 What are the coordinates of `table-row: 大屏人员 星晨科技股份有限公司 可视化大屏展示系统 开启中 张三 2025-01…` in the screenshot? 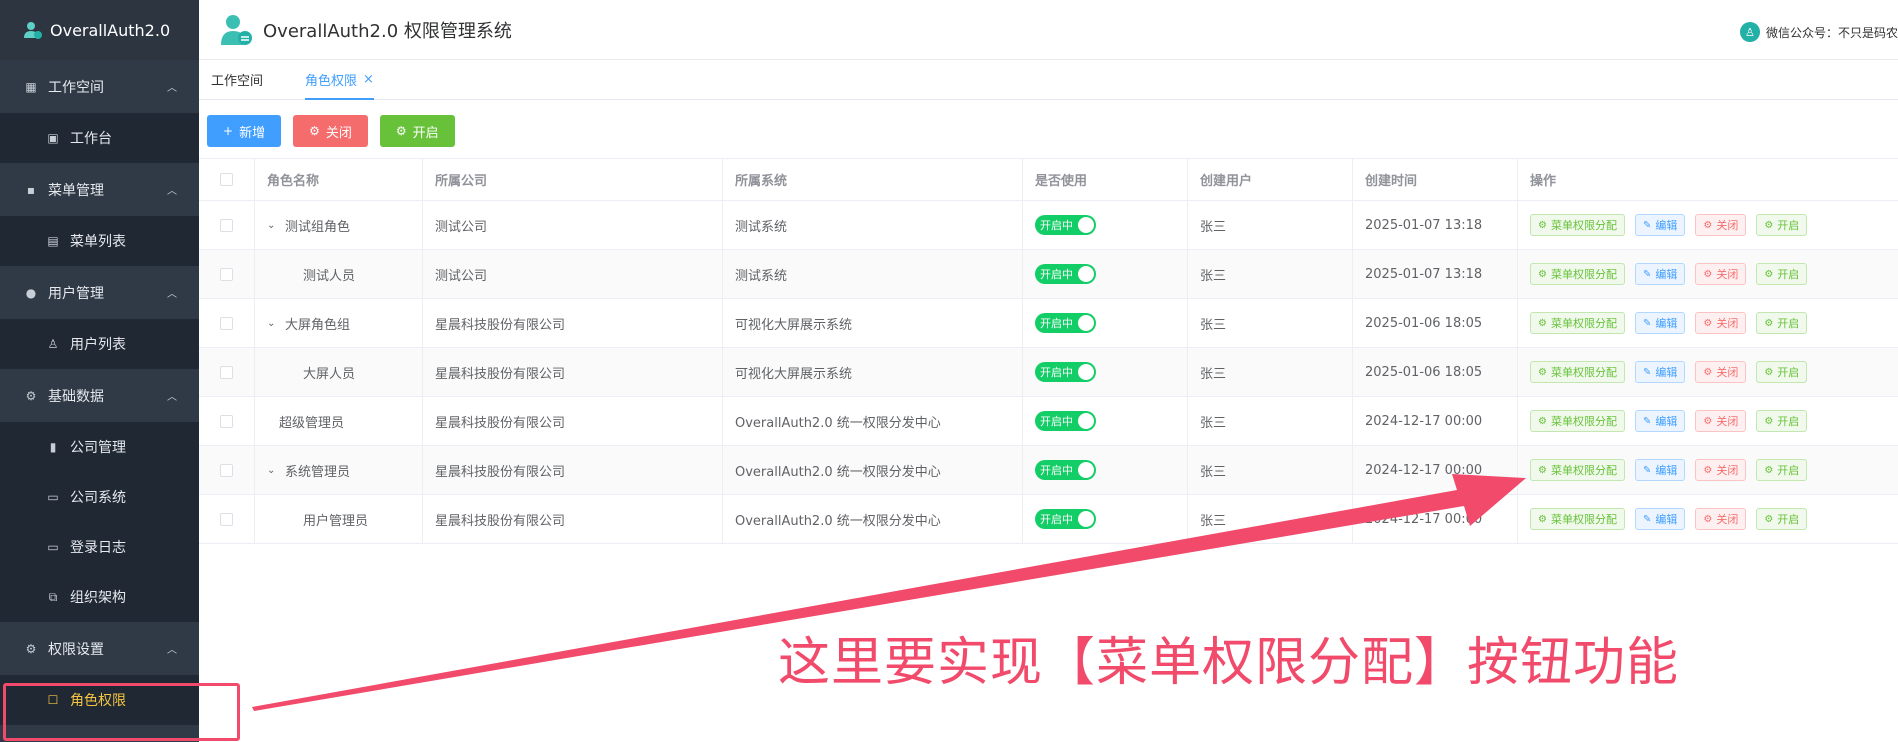 It's located at (1048, 372).